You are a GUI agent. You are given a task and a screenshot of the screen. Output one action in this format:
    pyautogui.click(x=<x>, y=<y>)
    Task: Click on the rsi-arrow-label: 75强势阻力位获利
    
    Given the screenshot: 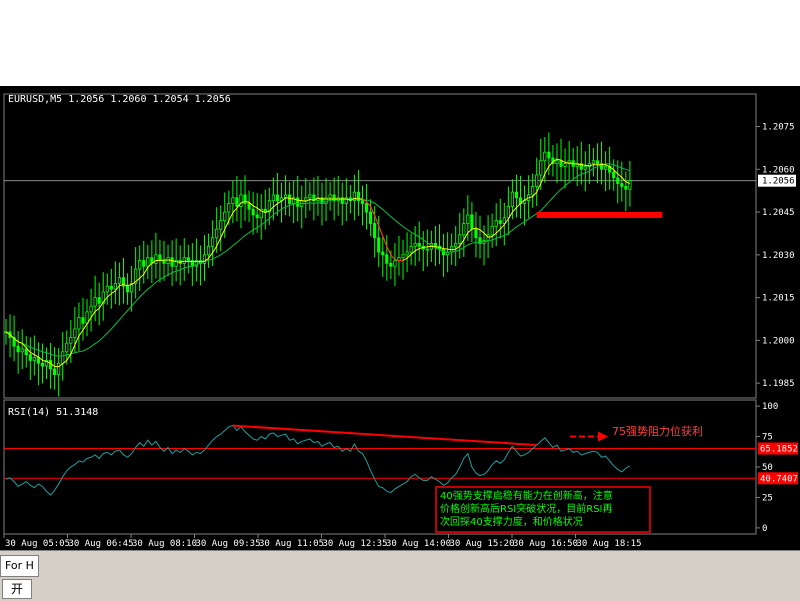 What is the action you would take?
    pyautogui.click(x=657, y=431)
    